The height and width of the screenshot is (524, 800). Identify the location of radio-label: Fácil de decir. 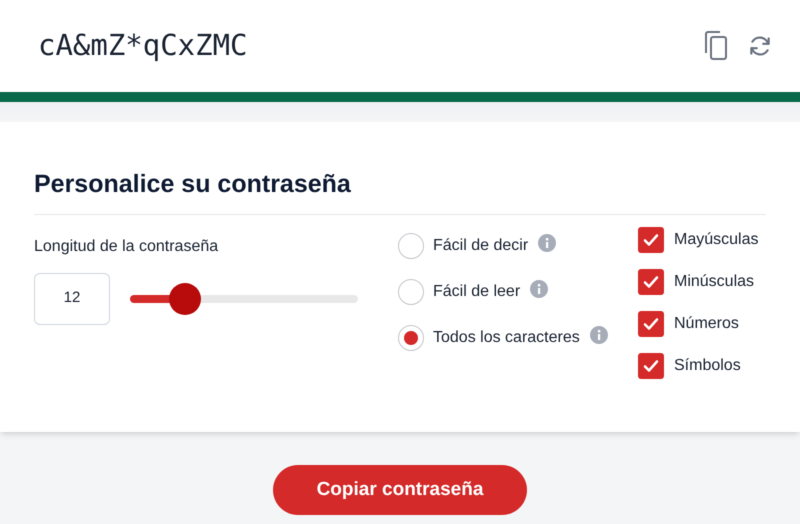
(480, 246).